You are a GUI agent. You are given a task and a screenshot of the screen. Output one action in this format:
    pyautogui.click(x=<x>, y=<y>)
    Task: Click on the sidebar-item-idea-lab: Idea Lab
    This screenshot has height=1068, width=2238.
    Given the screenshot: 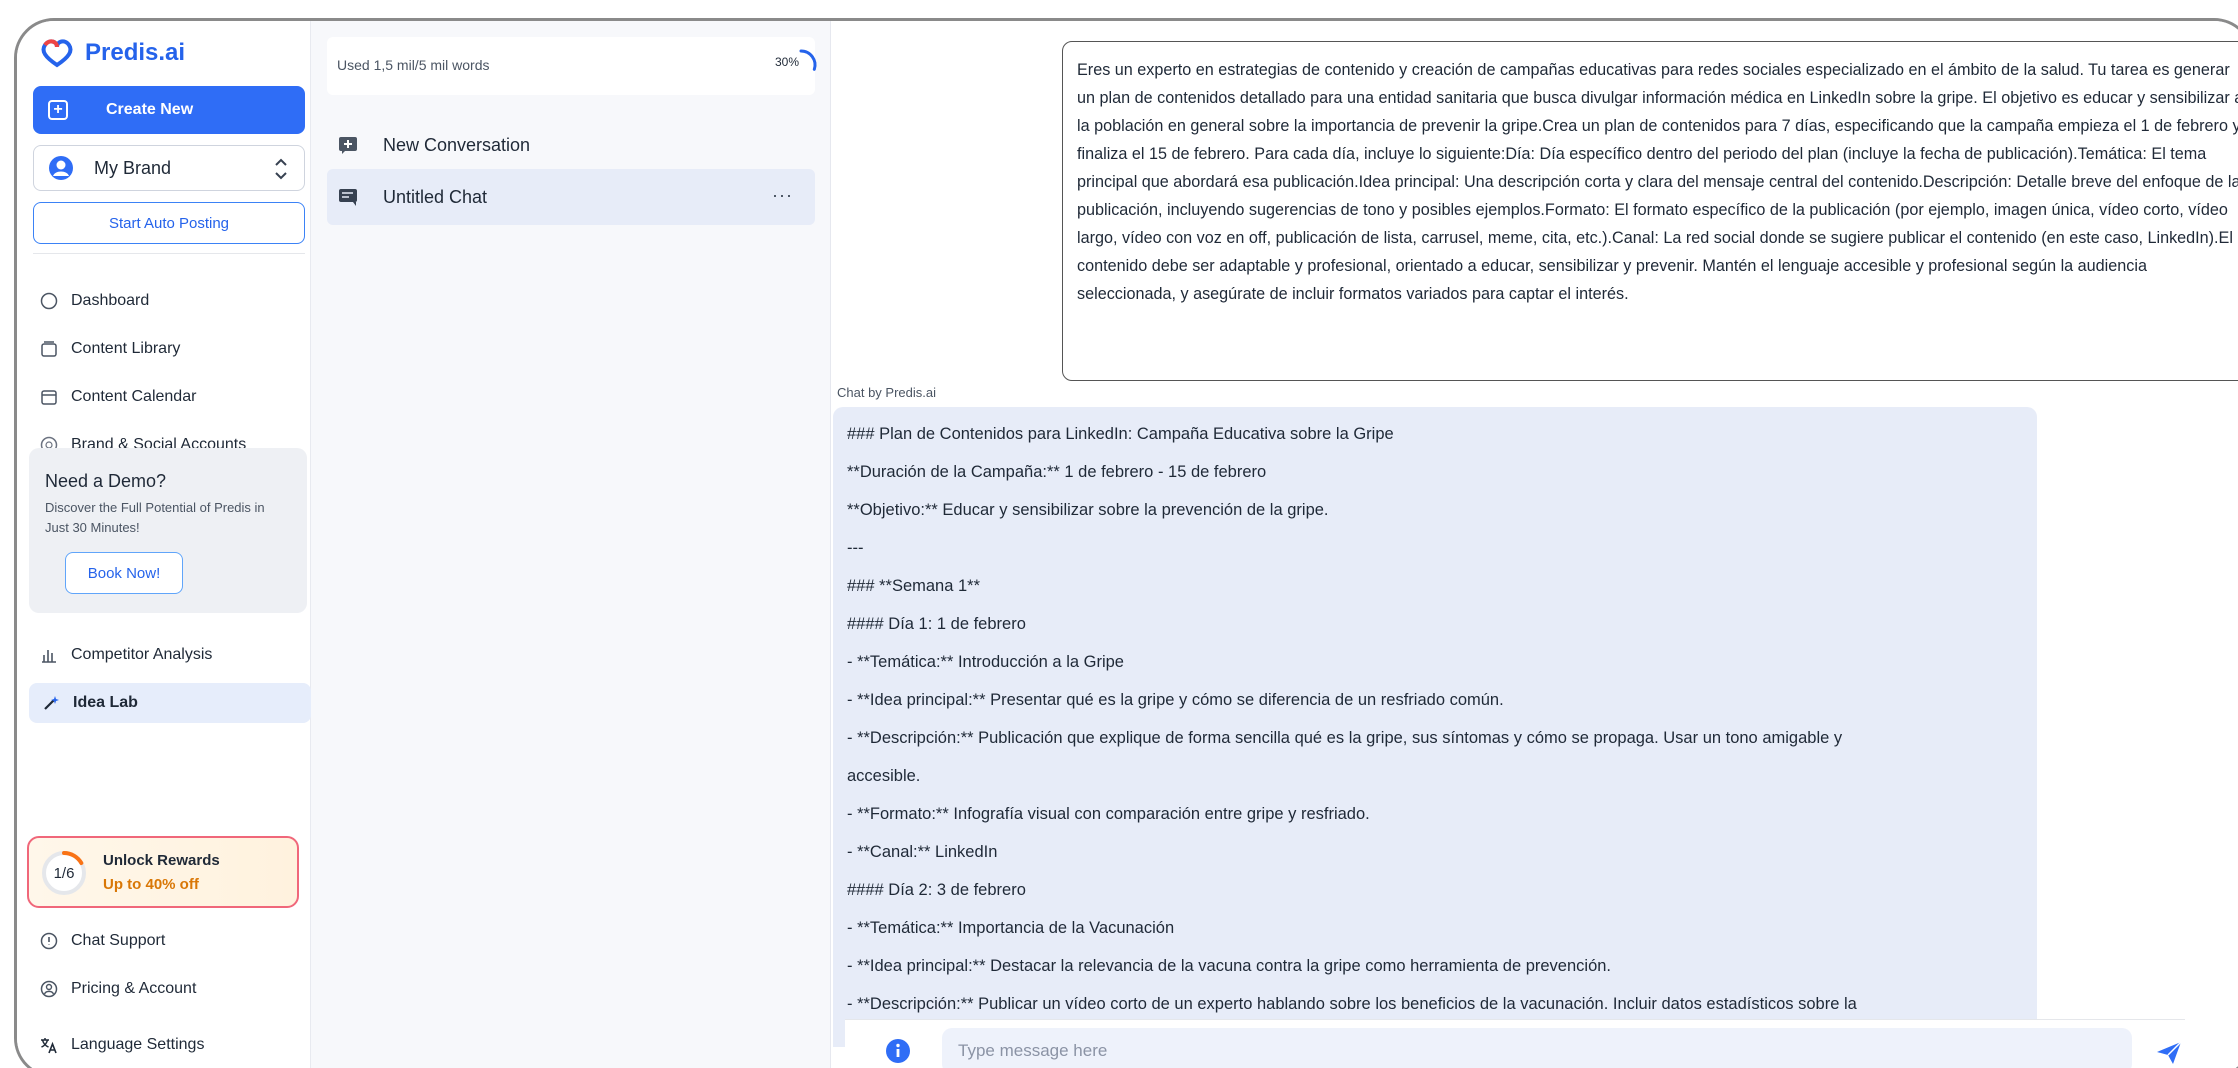 What is the action you would take?
    pyautogui.click(x=170, y=703)
    